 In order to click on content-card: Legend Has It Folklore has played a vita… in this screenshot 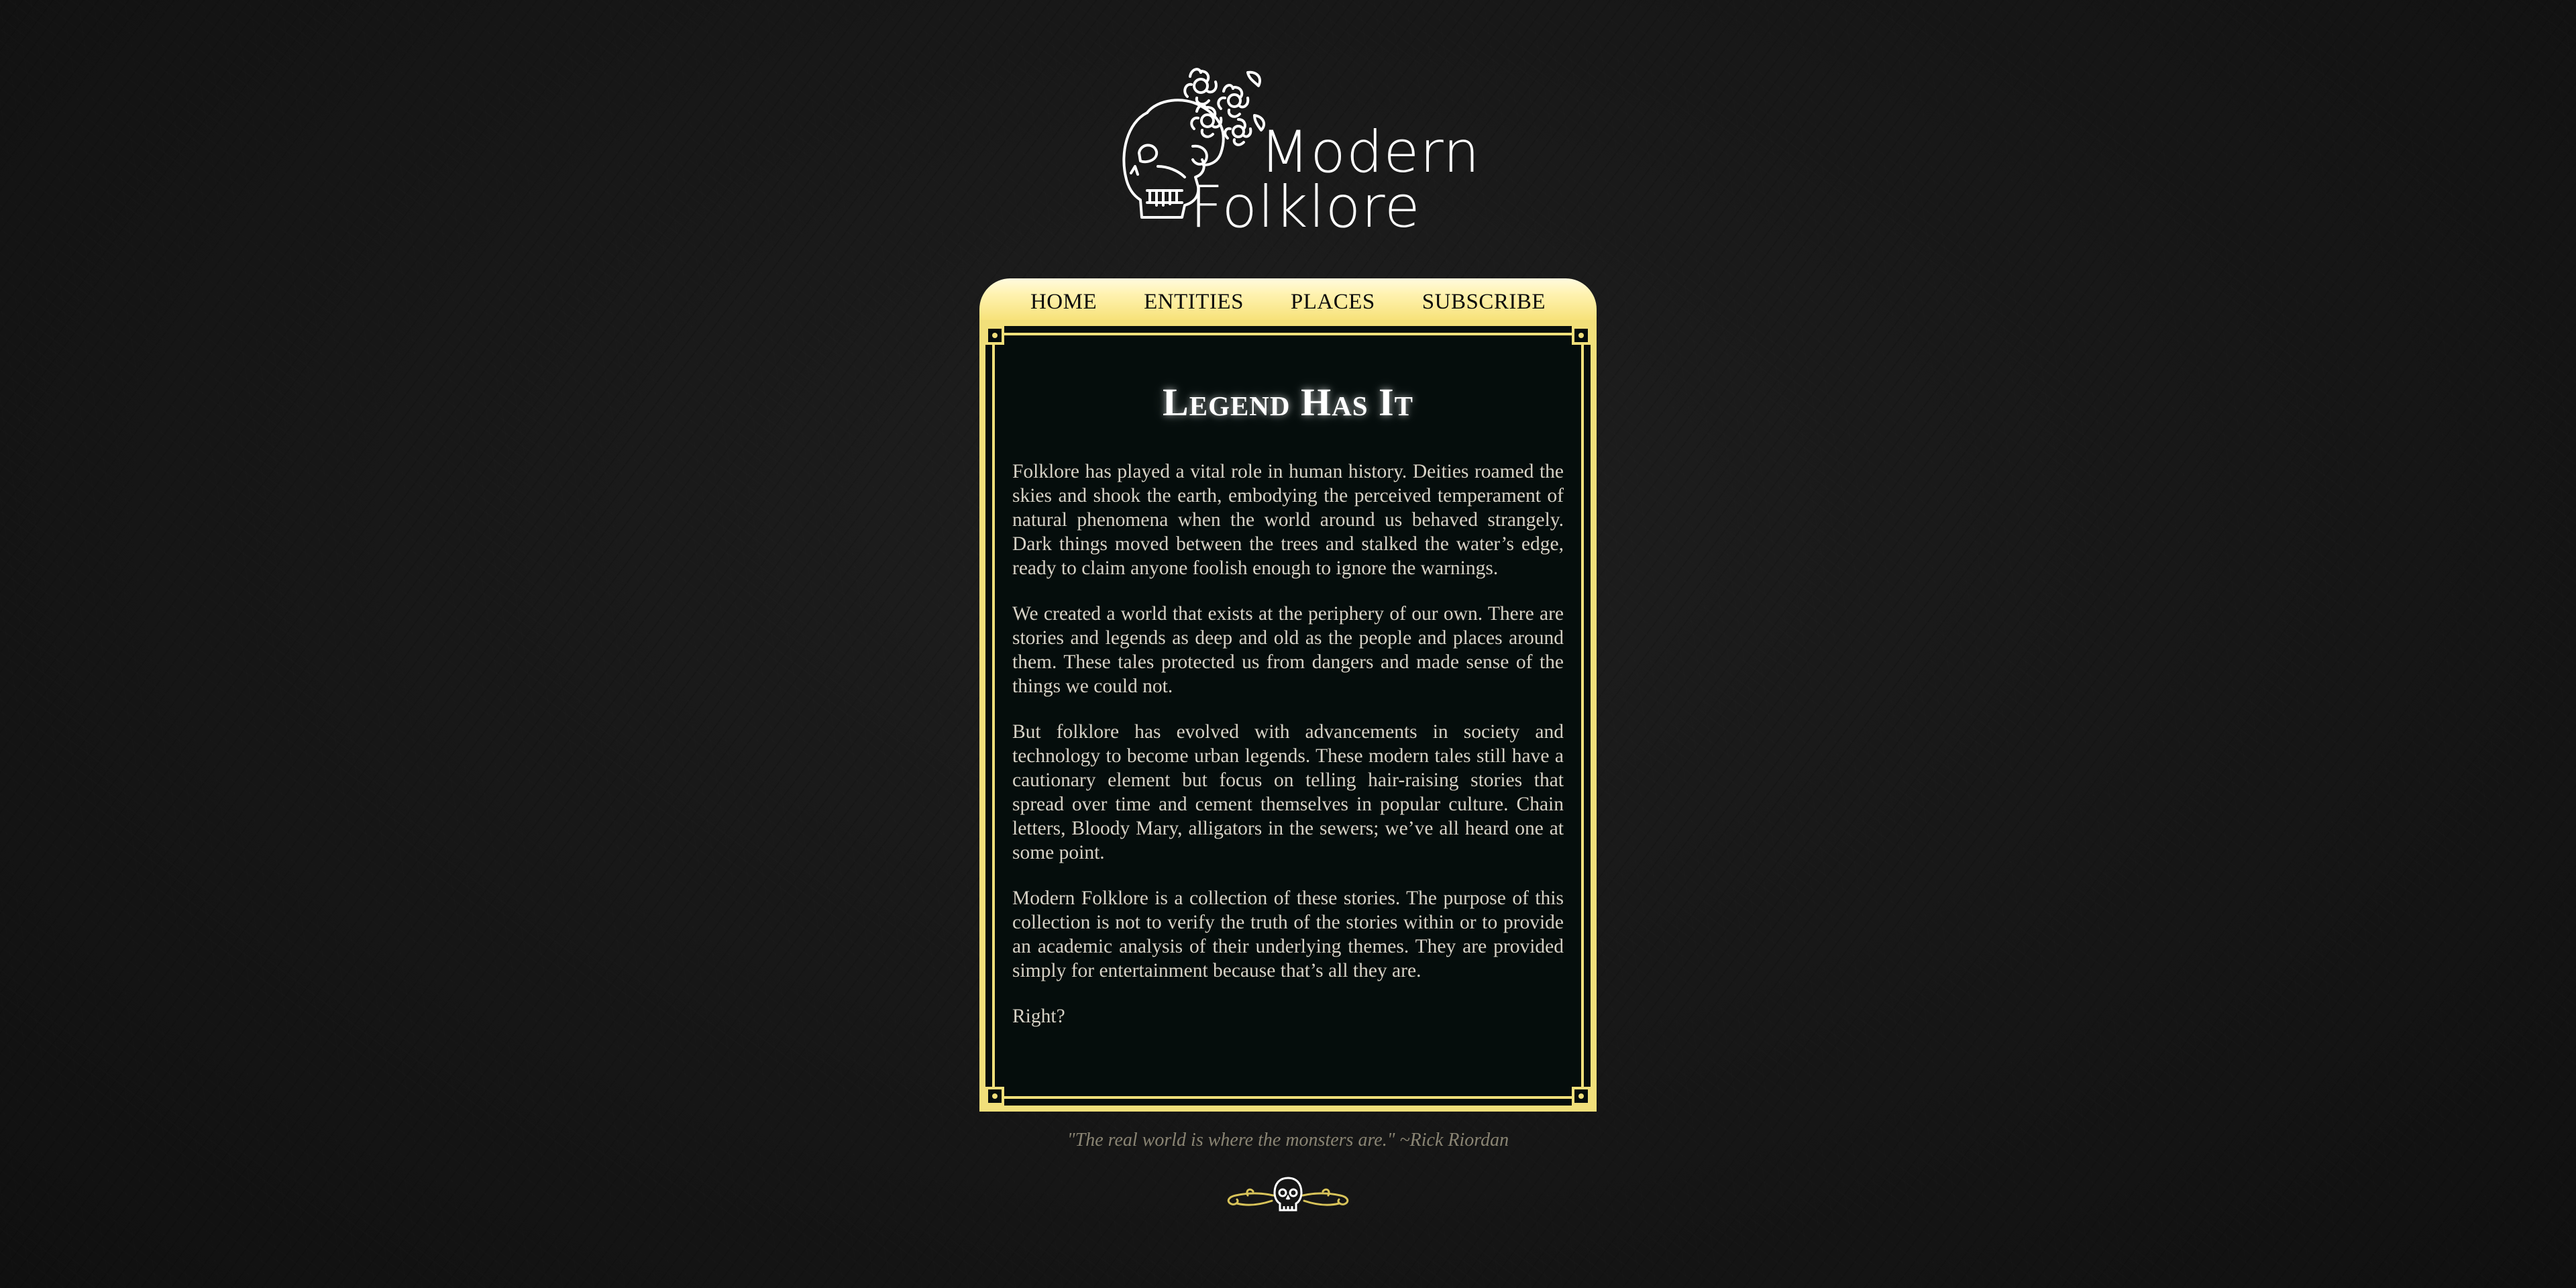, I will do `click(1288, 716)`.